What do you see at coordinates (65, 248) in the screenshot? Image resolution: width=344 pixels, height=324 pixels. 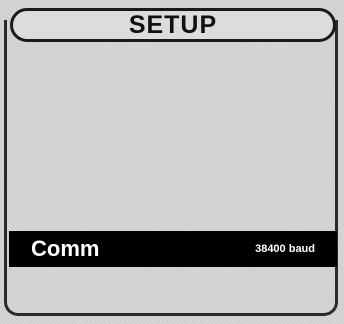 I see `menu-item-label: Comm` at bounding box center [65, 248].